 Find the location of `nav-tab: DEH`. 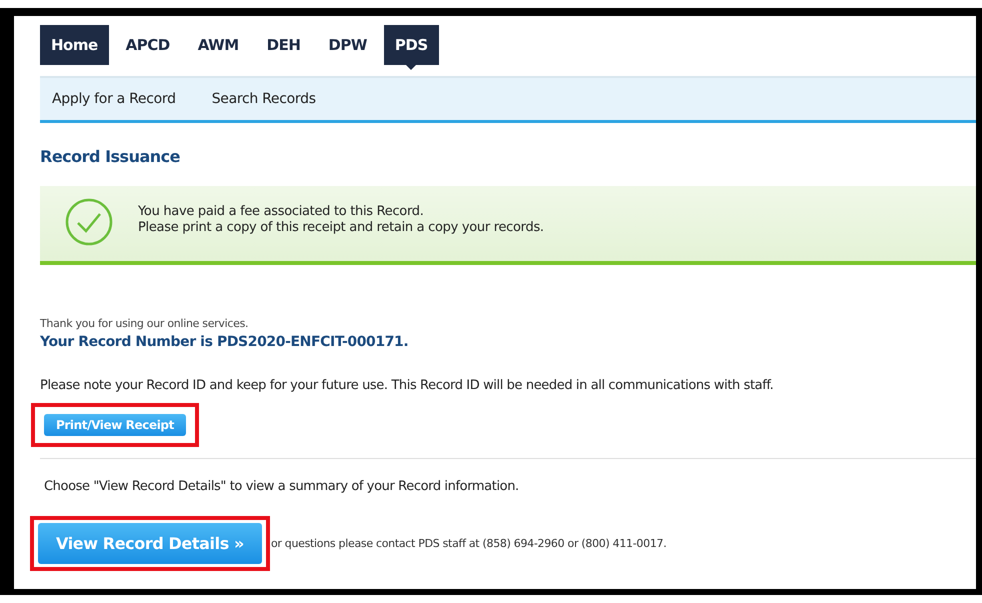

nav-tab: DEH is located at coordinates (284, 45).